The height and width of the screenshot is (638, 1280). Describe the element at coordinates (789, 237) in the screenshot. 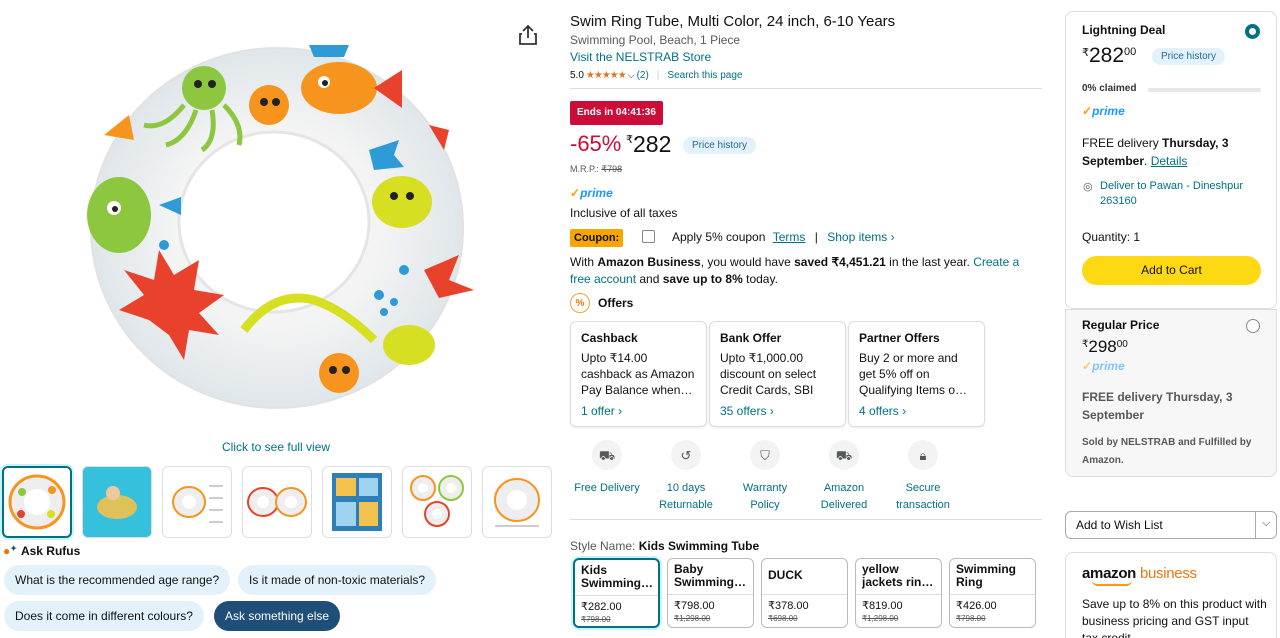

I see `coupon-terms-link: Terms` at that location.